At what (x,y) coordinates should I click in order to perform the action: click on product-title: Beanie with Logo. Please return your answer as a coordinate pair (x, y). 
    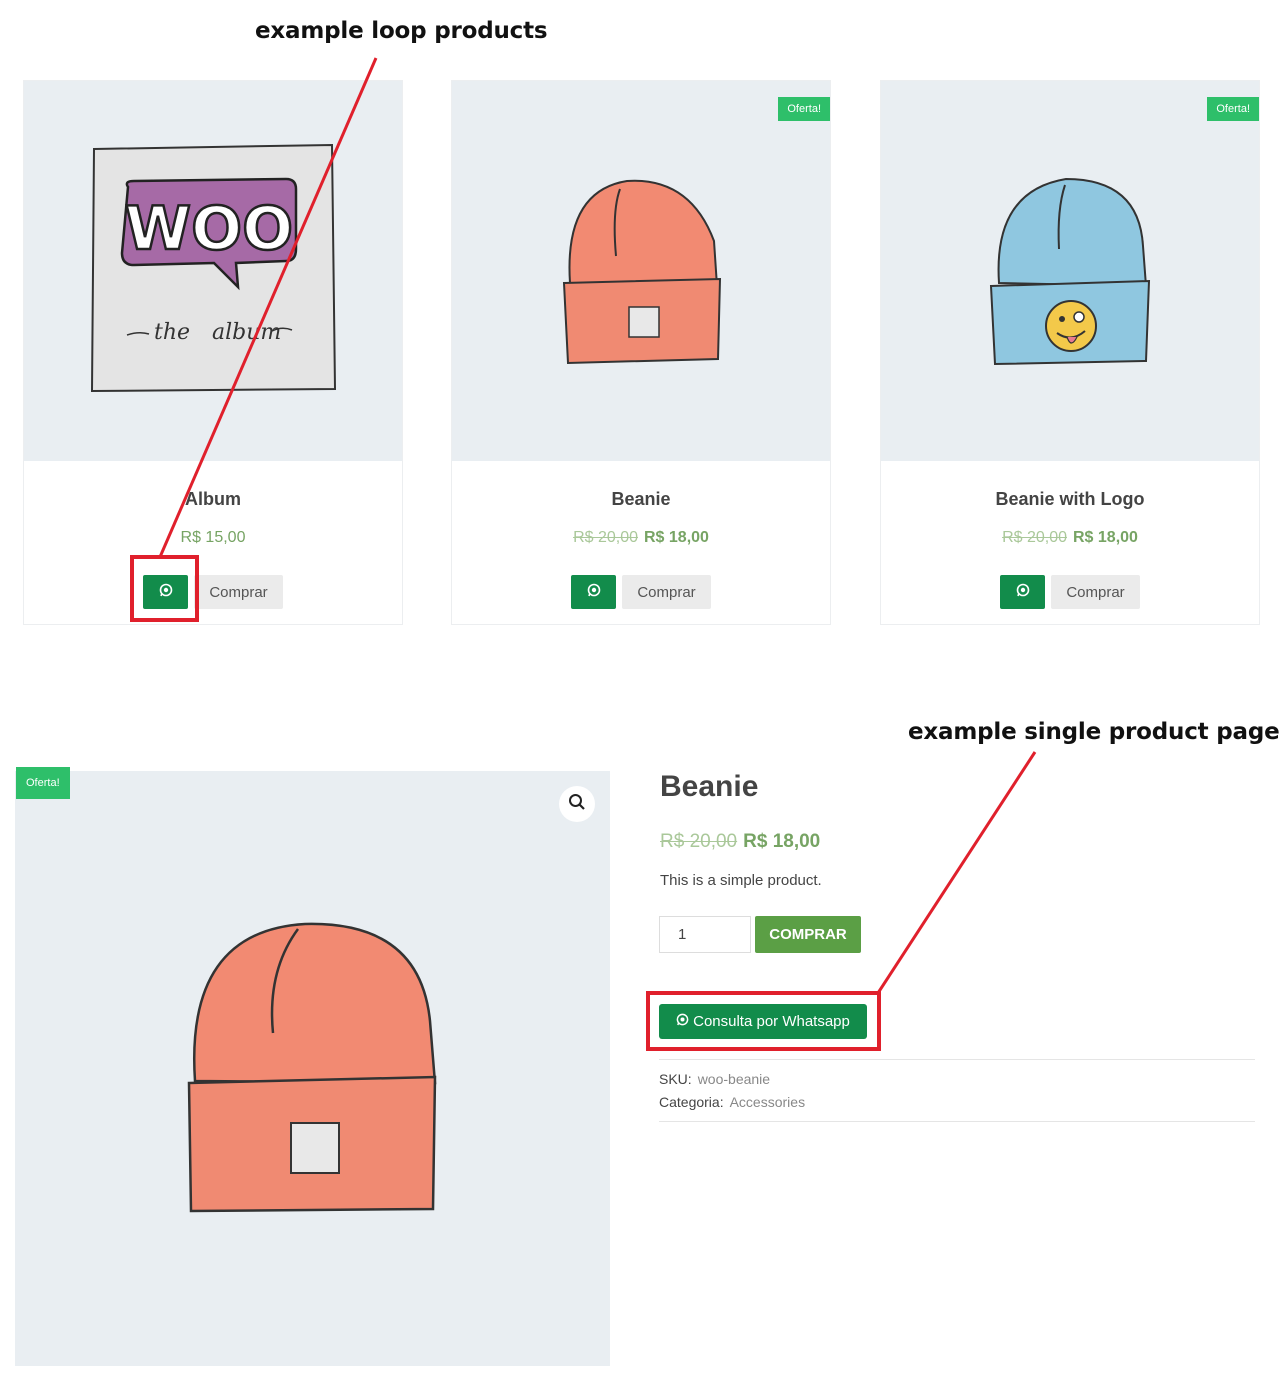
    Looking at the image, I should click on (1070, 499).